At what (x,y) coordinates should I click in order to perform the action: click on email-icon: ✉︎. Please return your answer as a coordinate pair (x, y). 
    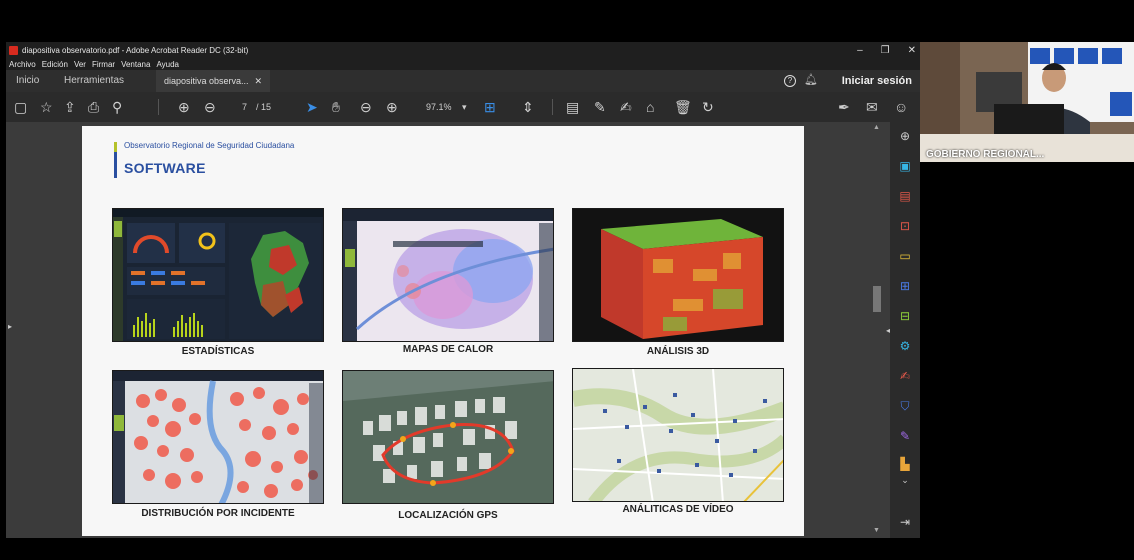
    Looking at the image, I should click on (872, 107).